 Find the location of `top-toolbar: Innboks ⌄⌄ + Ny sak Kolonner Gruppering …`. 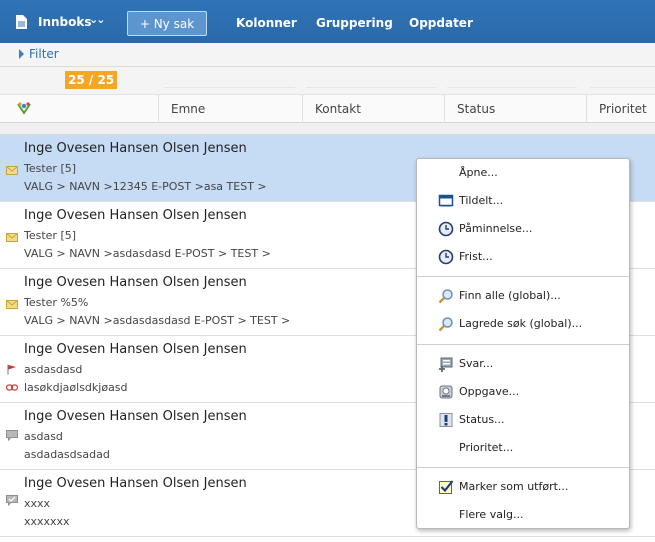

top-toolbar: Innboks ⌄⌄ + Ny sak Kolonner Gruppering … is located at coordinates (327, 21).